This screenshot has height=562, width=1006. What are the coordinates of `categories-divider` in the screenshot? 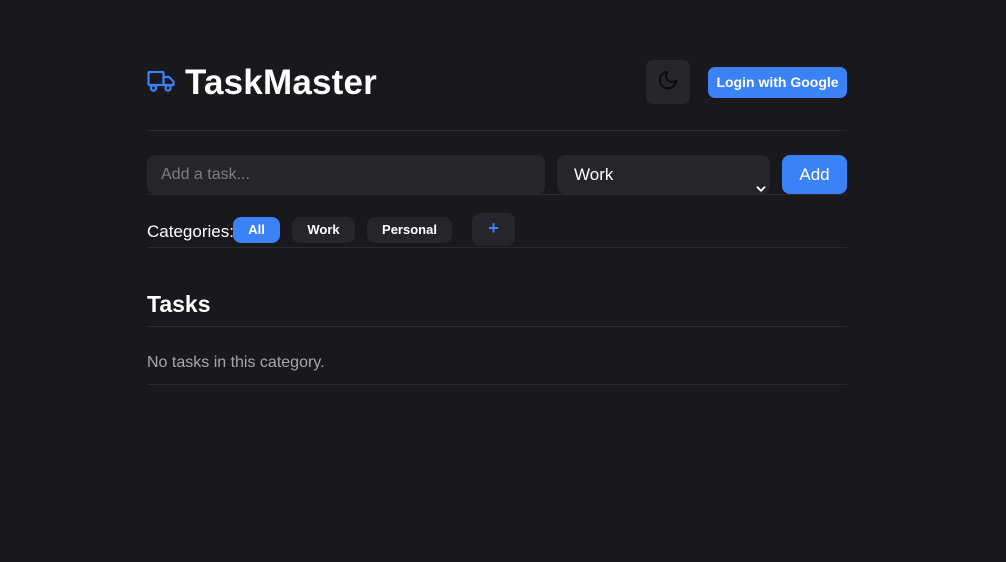 It's located at (497, 247).